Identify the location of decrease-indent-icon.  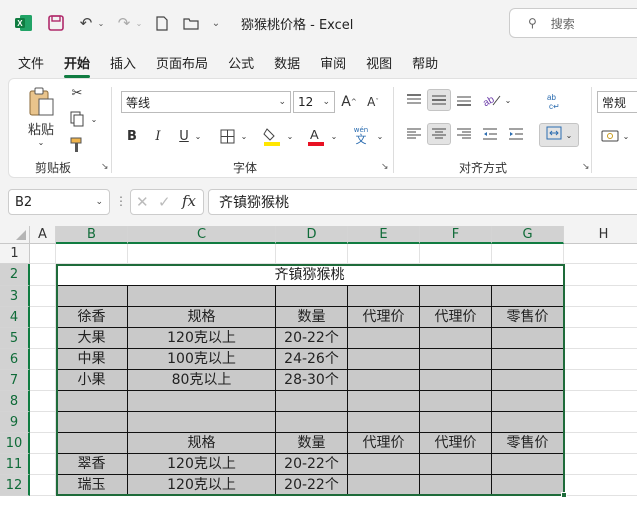
(490, 134).